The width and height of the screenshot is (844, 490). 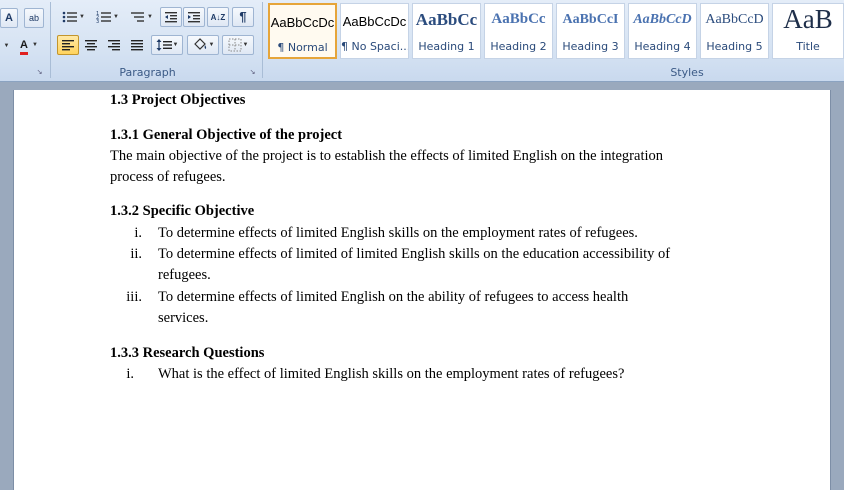 I want to click on clear-formatting-label: ab, so click(x=33, y=18).